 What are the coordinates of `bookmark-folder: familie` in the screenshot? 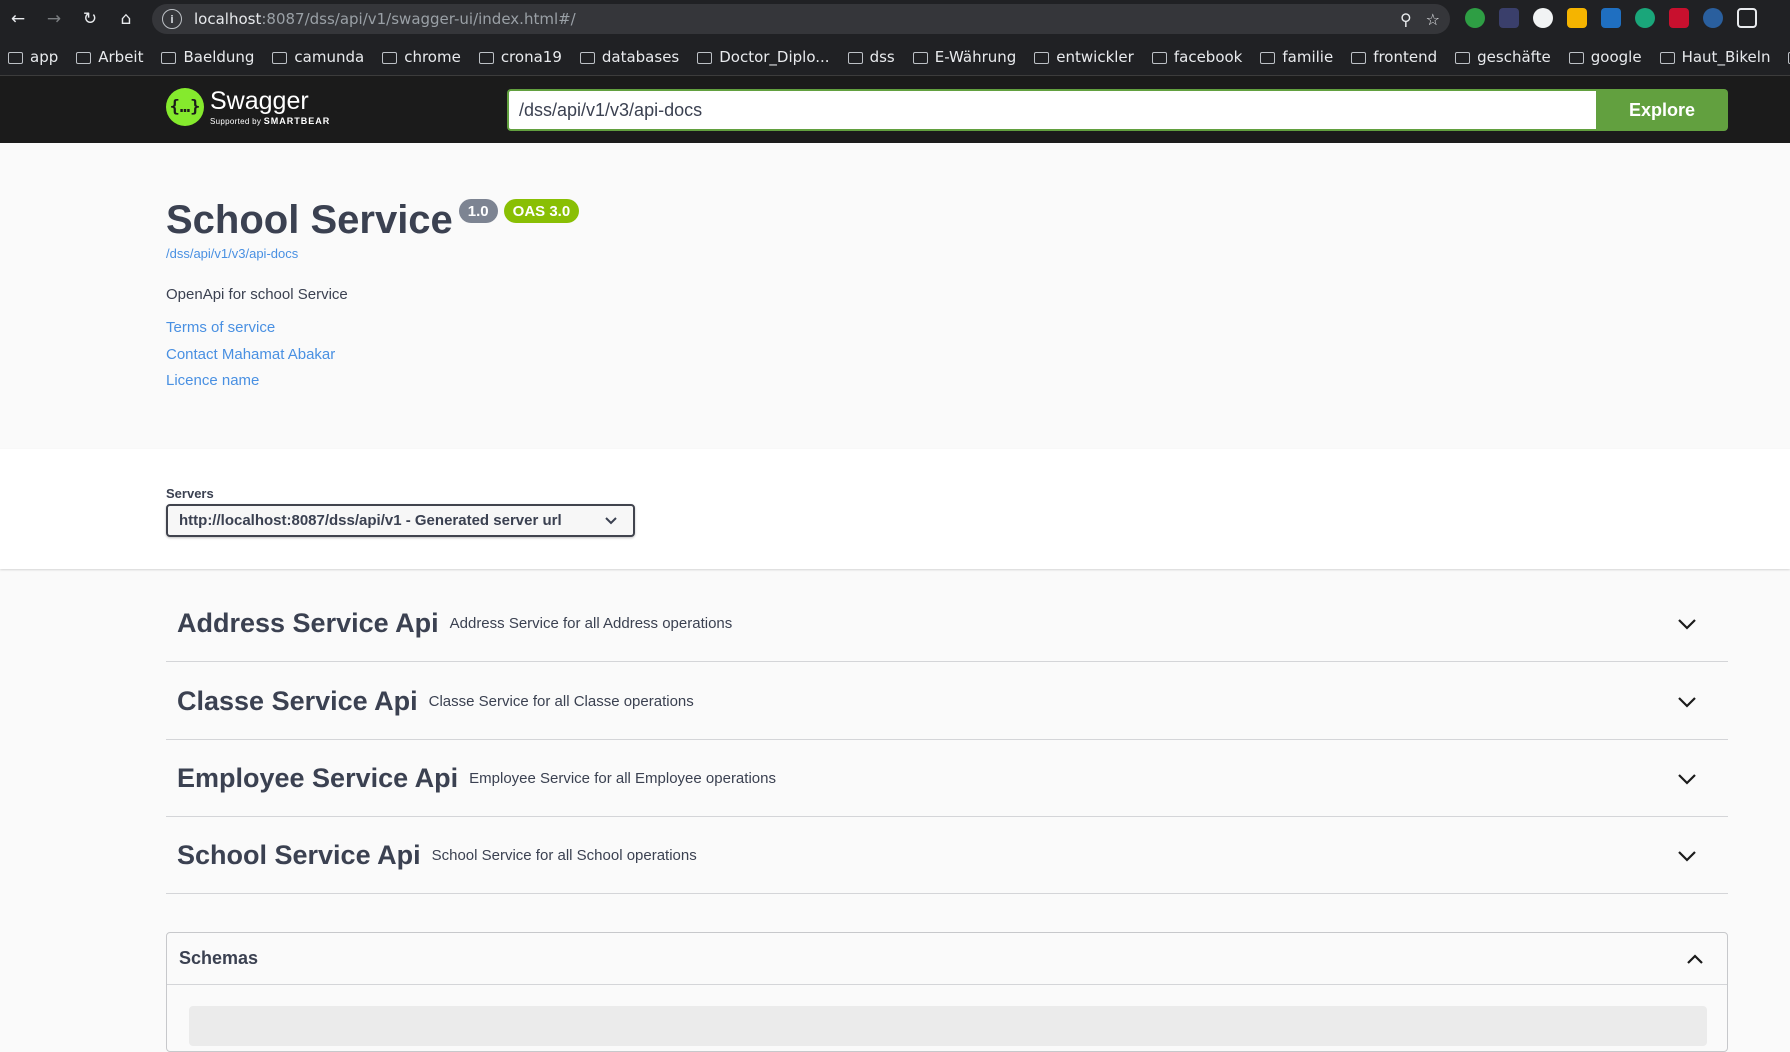 It's located at (1296, 57).